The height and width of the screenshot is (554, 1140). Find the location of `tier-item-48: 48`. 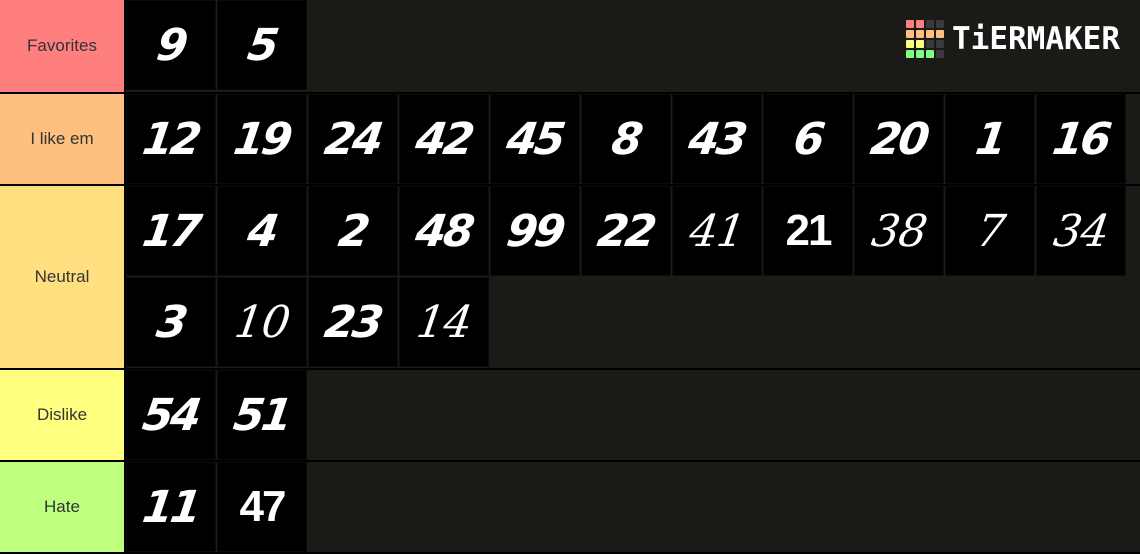

tier-item-48: 48 is located at coordinates (444, 231).